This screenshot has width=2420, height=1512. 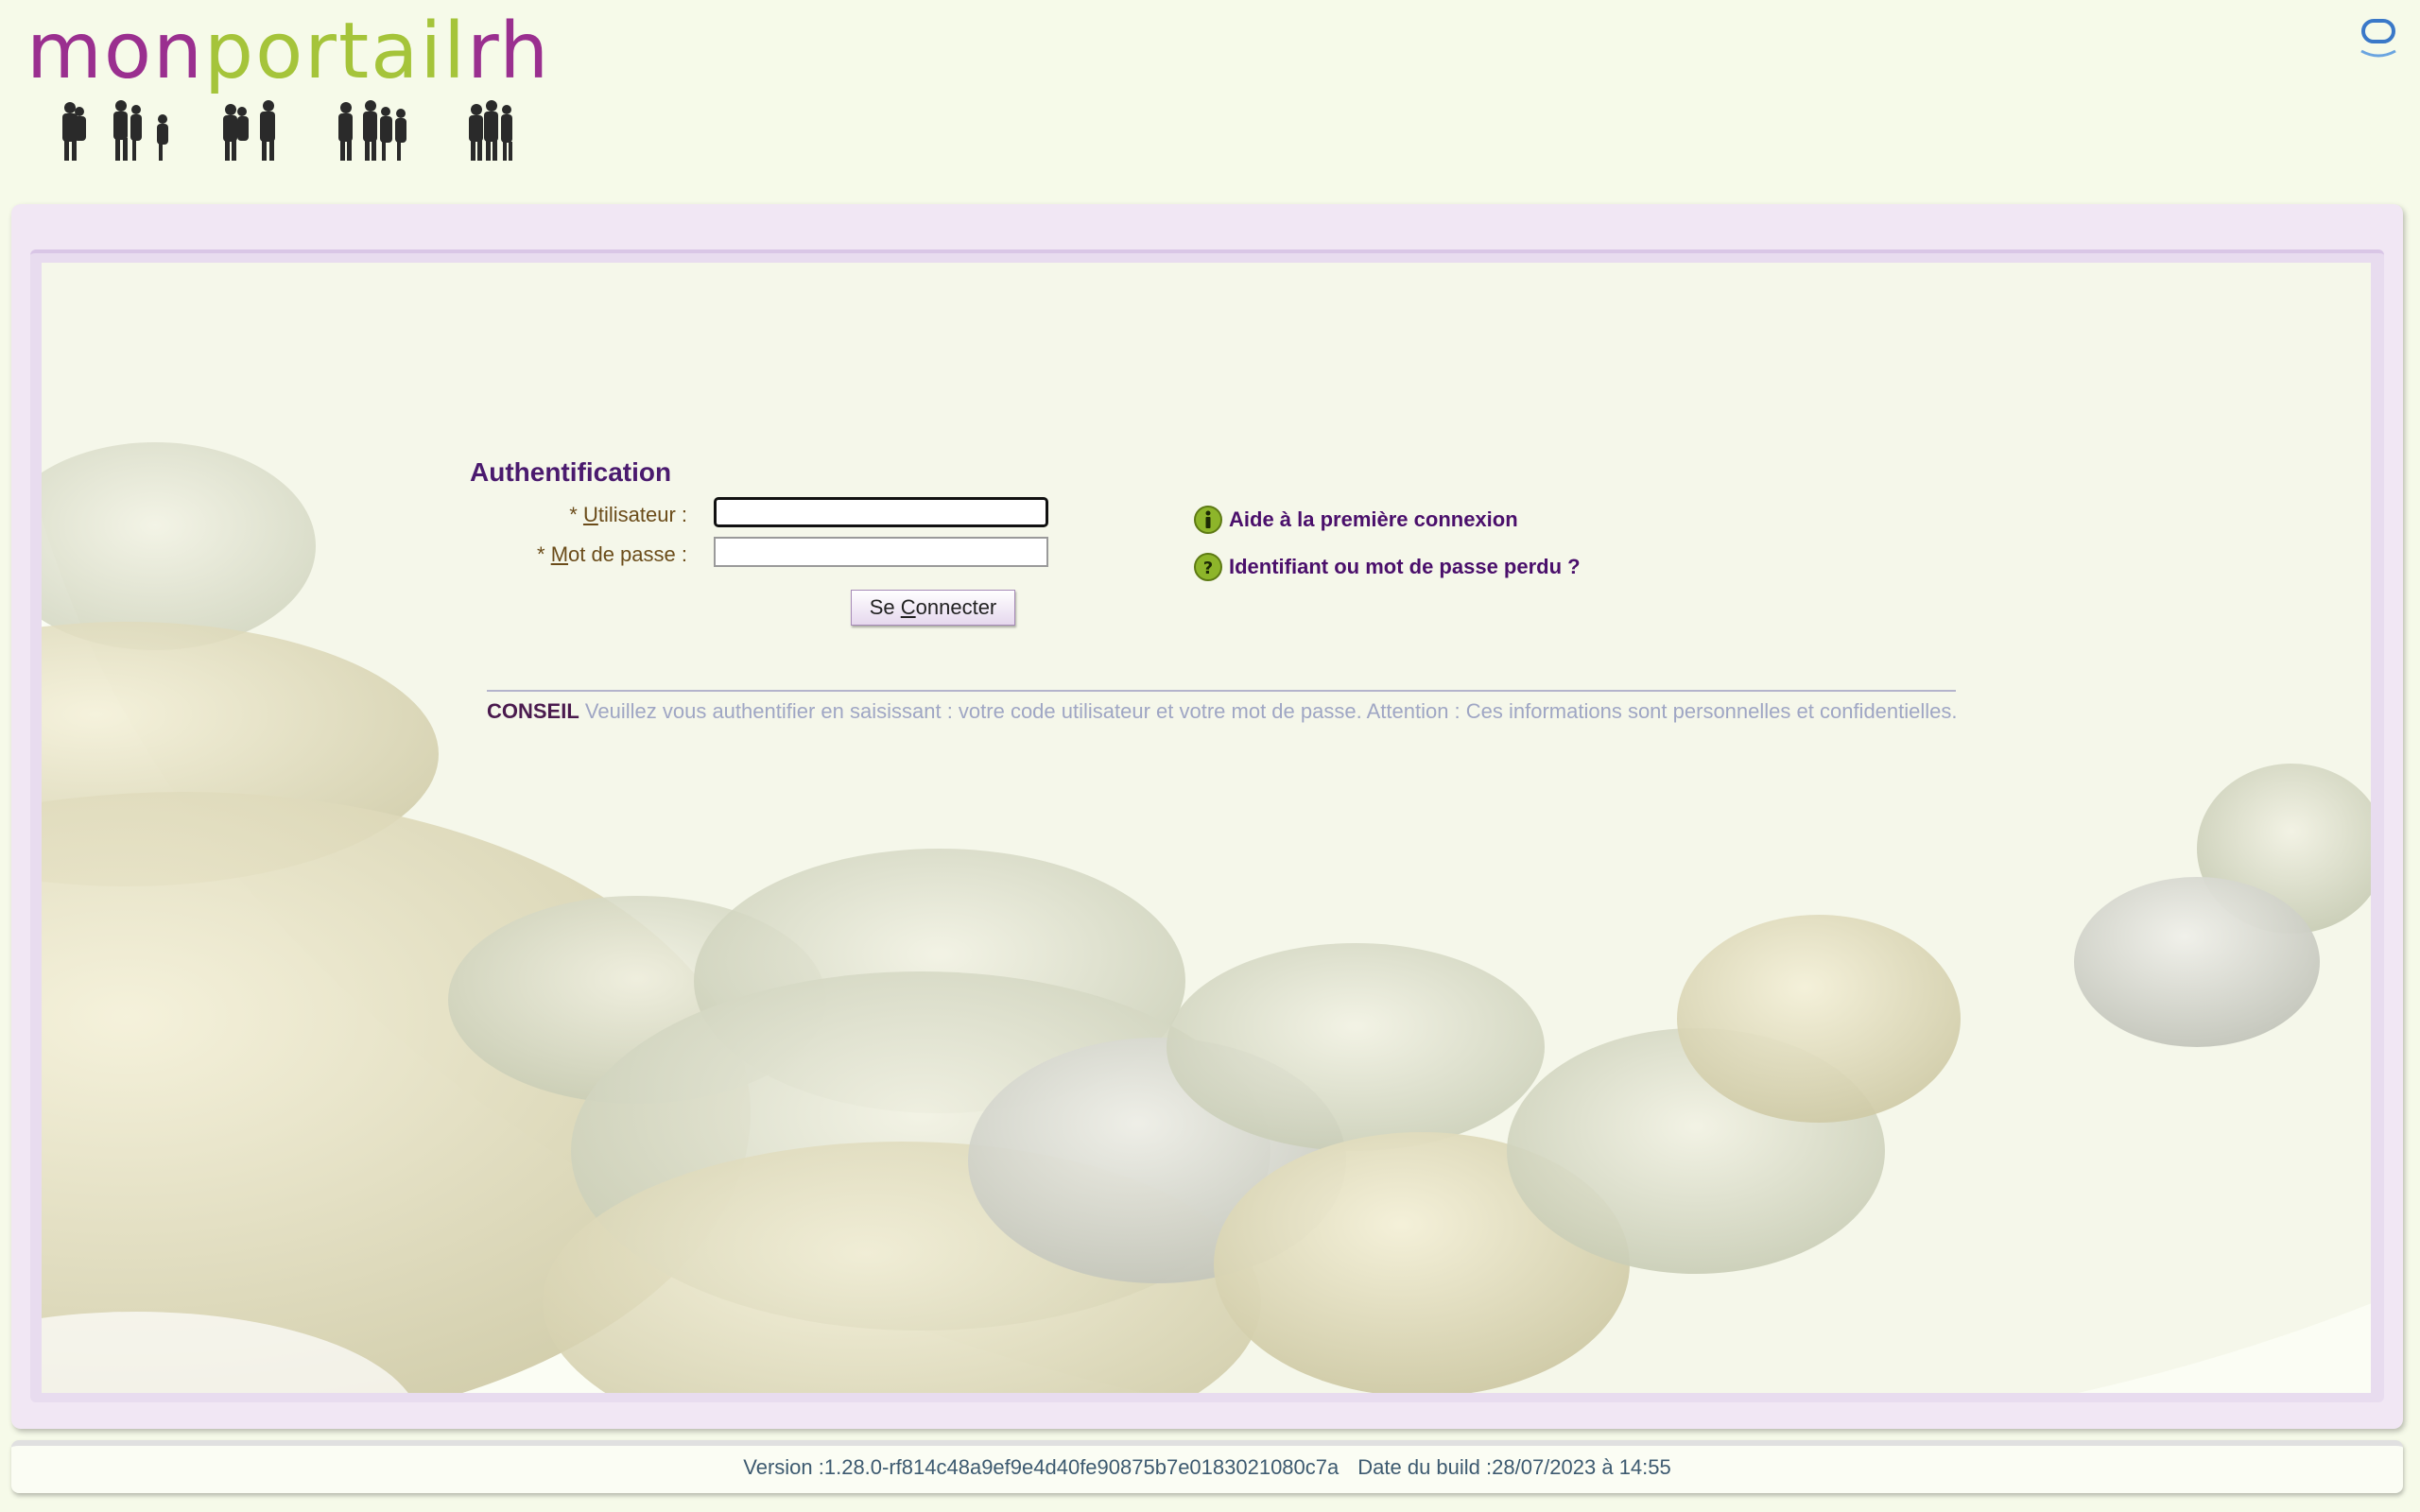 I want to click on question-icon: ?, so click(x=1208, y=567).